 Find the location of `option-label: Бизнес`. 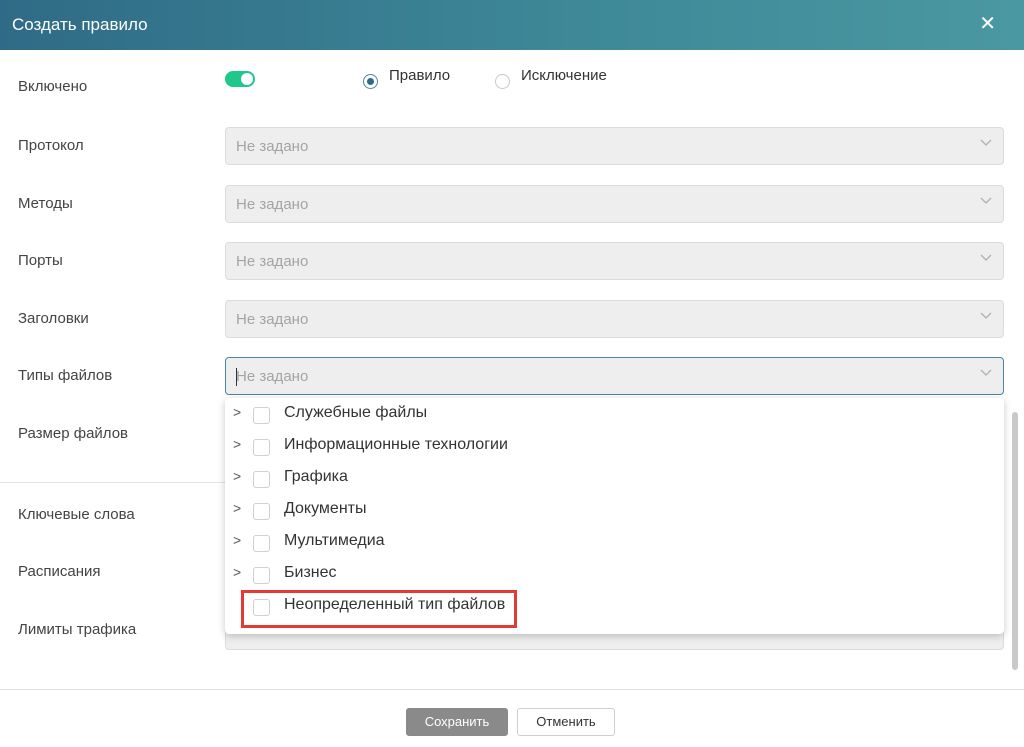

option-label: Бизнес is located at coordinates (310, 573).